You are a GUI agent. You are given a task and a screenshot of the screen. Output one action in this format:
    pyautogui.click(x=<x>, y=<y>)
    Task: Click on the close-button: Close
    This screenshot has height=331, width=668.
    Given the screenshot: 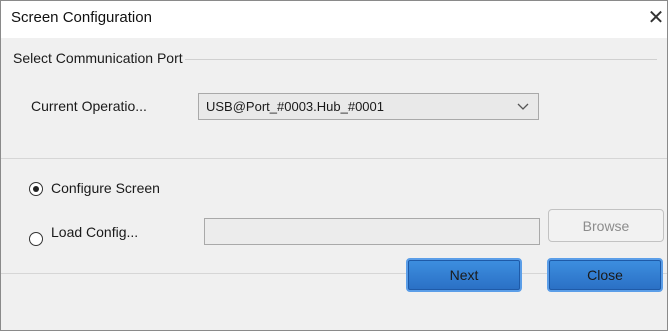 What is the action you would take?
    pyautogui.click(x=605, y=275)
    